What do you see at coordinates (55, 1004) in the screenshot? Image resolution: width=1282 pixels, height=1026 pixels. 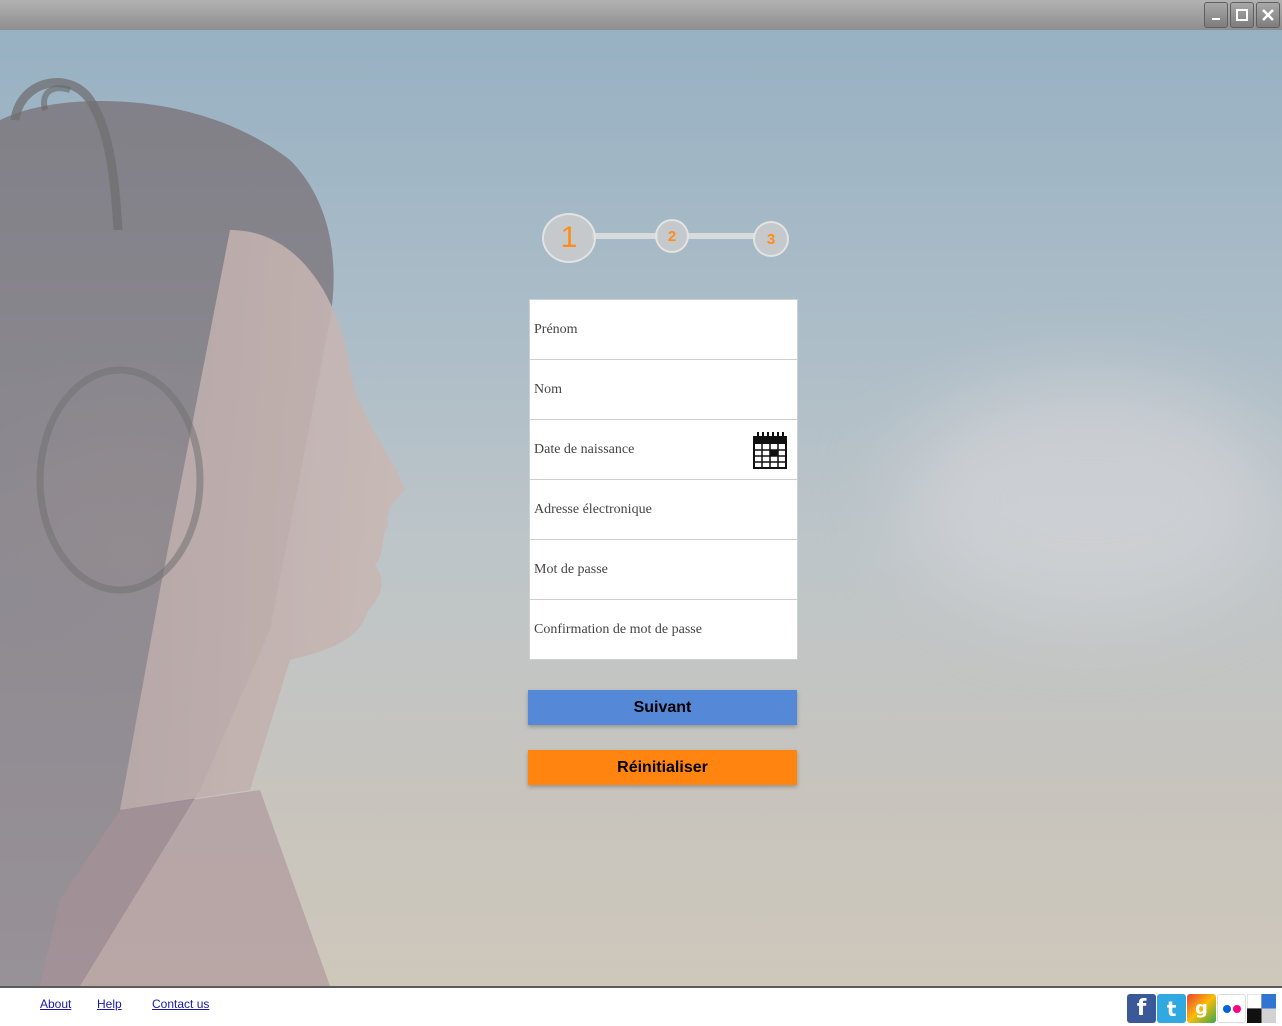 I see `about-link: About` at bounding box center [55, 1004].